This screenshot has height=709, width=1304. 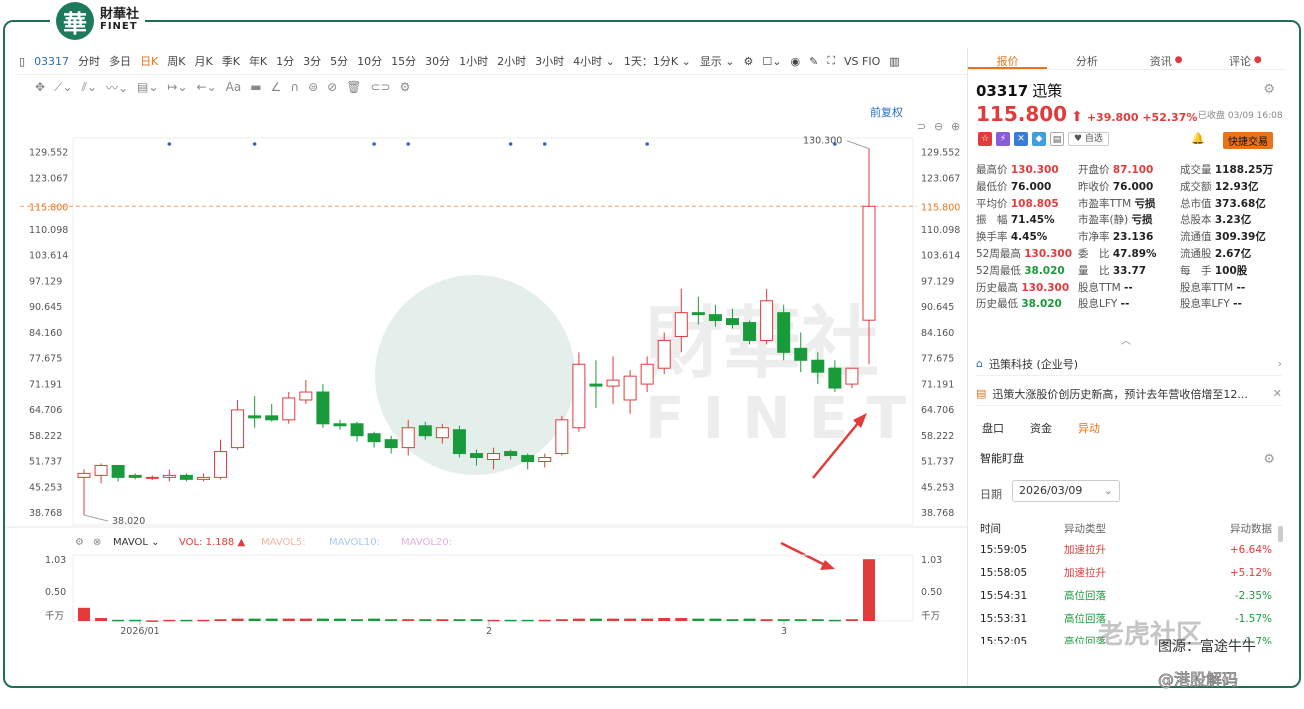 What do you see at coordinates (1269, 89) in the screenshot?
I see `panel-settings-icon: ⚙` at bounding box center [1269, 89].